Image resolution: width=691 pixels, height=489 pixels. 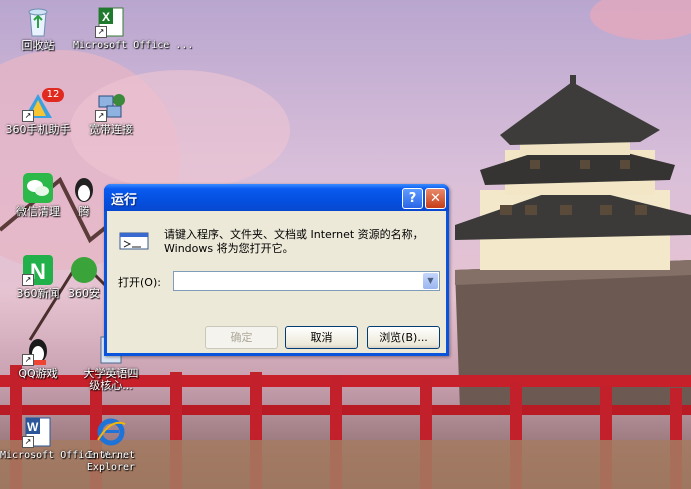 What do you see at coordinates (134, 242) in the screenshot?
I see `run-program-icon` at bounding box center [134, 242].